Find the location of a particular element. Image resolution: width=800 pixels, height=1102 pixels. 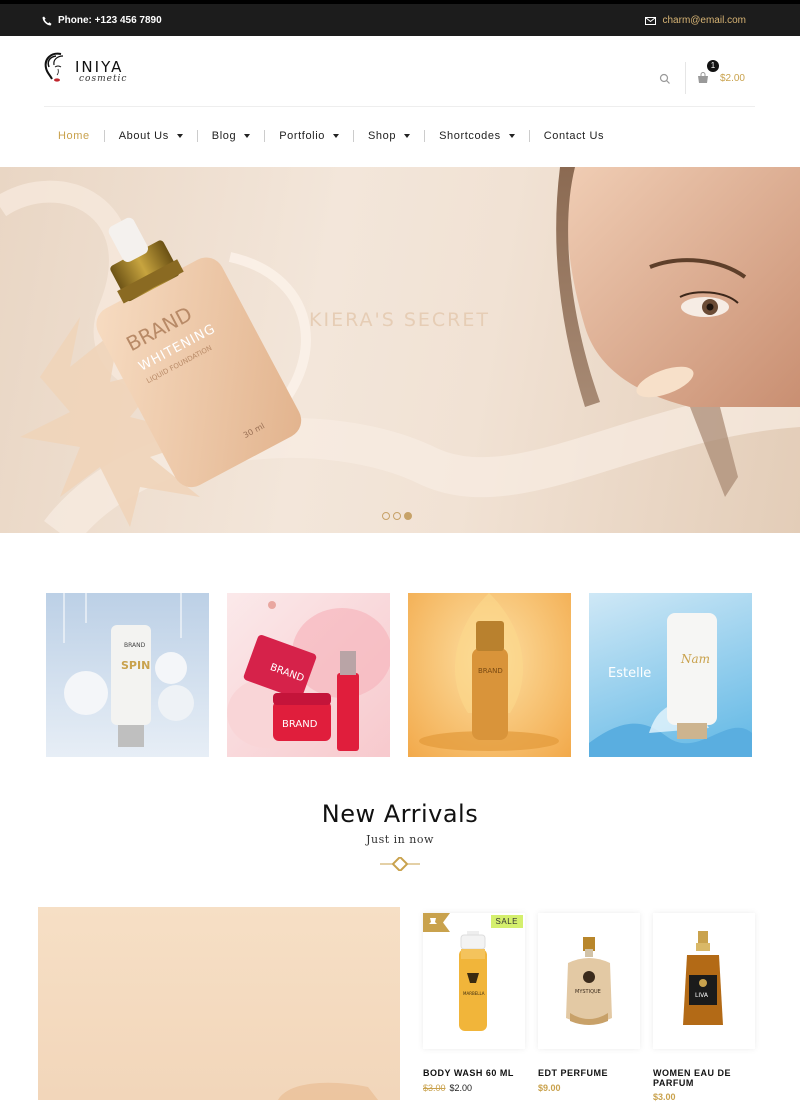

promo-banner is located at coordinates (219, 1003).